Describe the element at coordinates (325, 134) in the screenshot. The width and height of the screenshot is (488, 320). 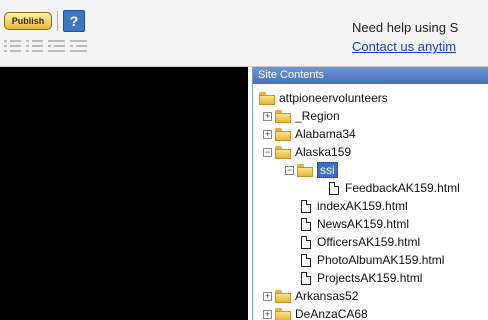
I see `tree-node-label: Alabama34` at that location.